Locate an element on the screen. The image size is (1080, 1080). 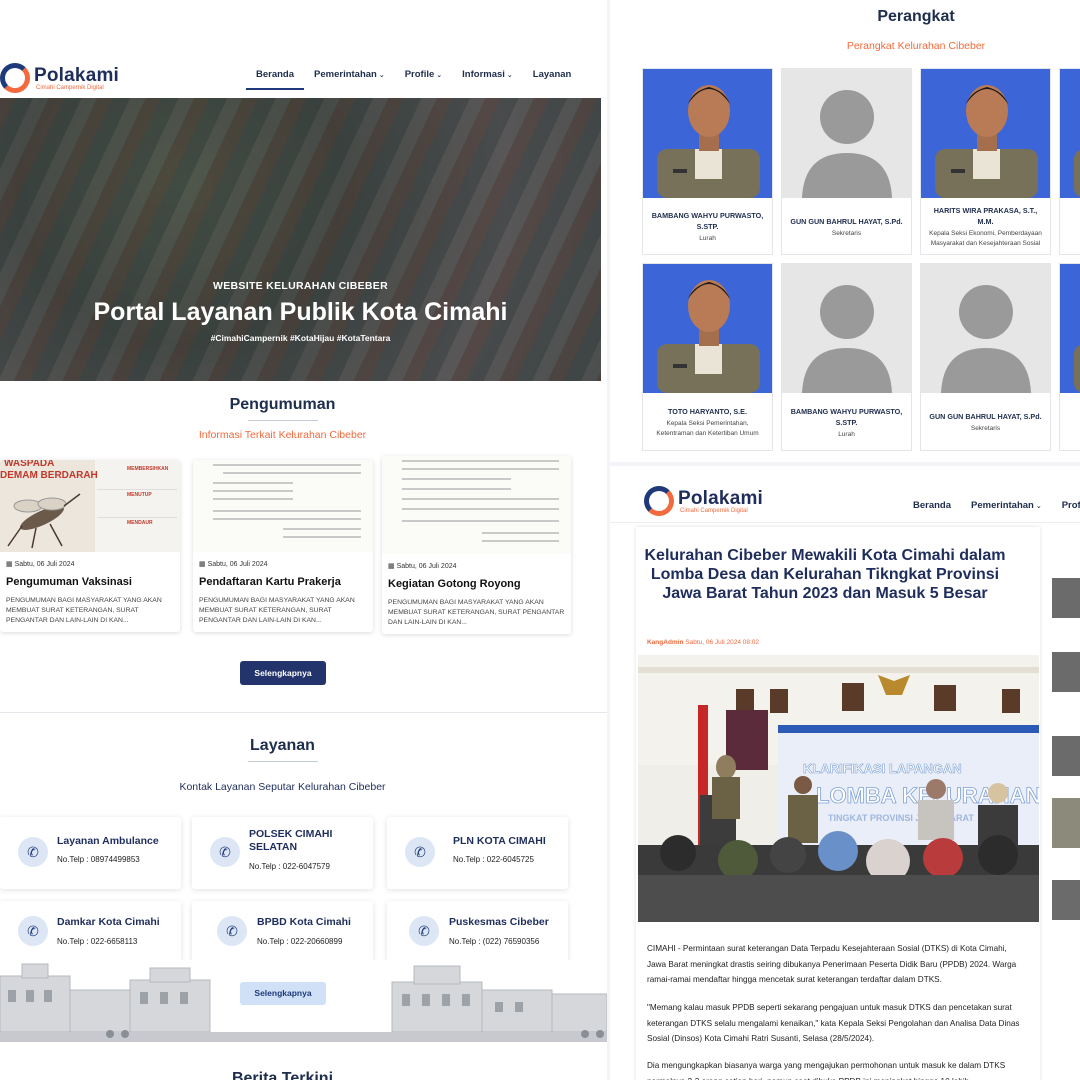
service-phone: No.Telp : 022-20660899 is located at coordinates (300, 941).